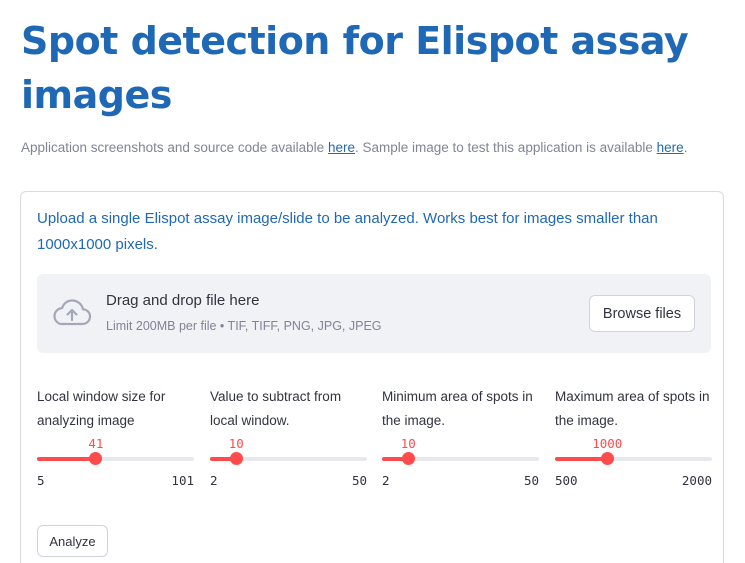 This screenshot has height=563, width=745. What do you see at coordinates (685, 147) in the screenshot?
I see `description-text: .` at bounding box center [685, 147].